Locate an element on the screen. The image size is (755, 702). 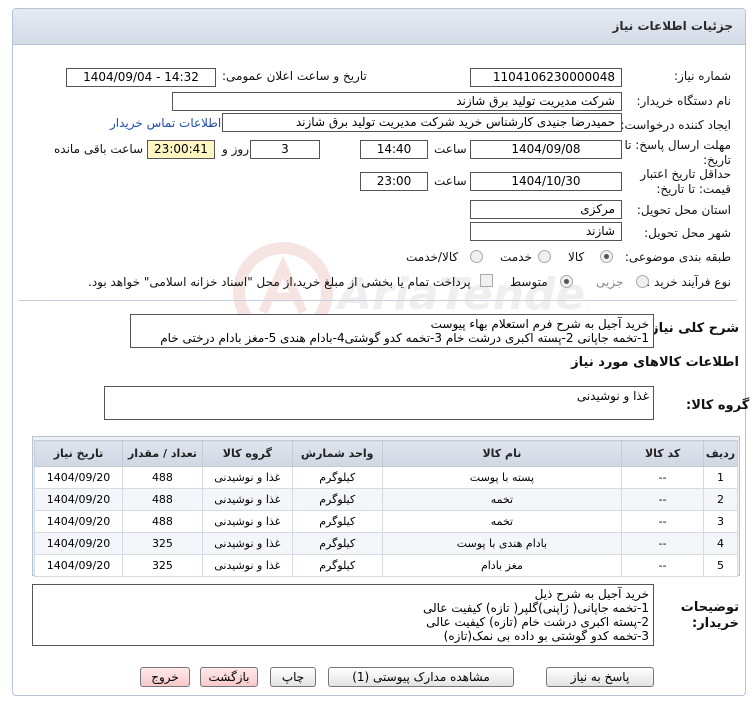
cell-row-number: 4 is located at coordinates (720, 543).